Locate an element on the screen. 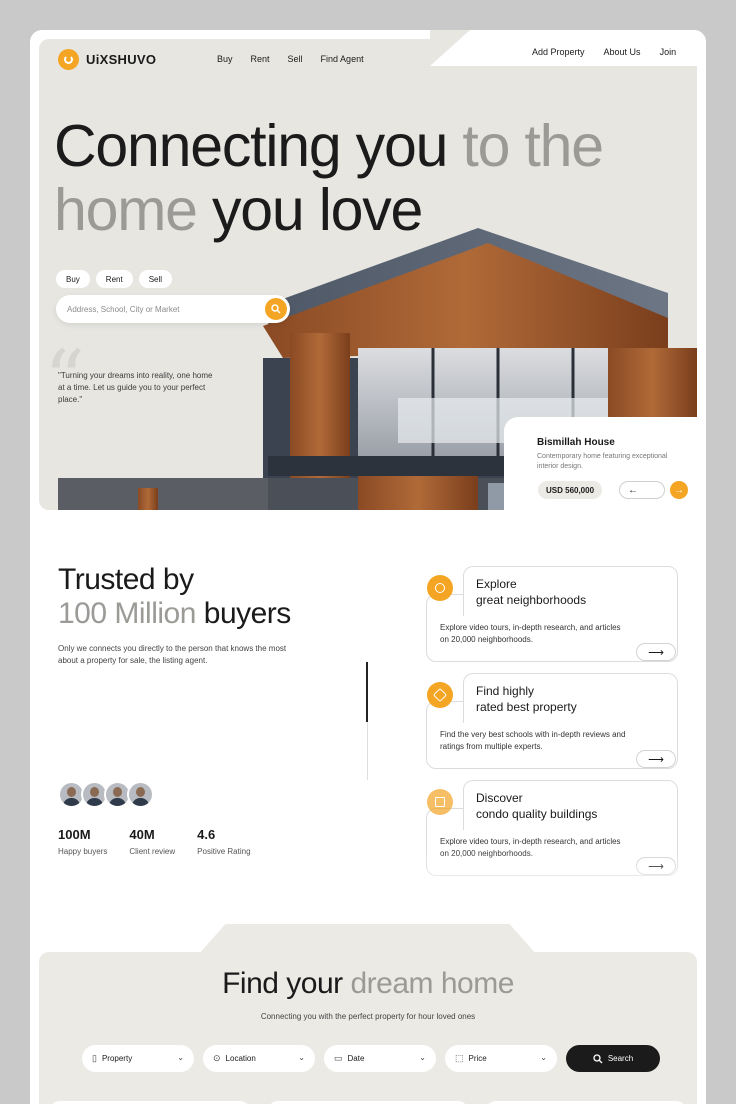 This screenshot has width=736, height=1104. search-input: Address, School, City or Market is located at coordinates (173, 309).